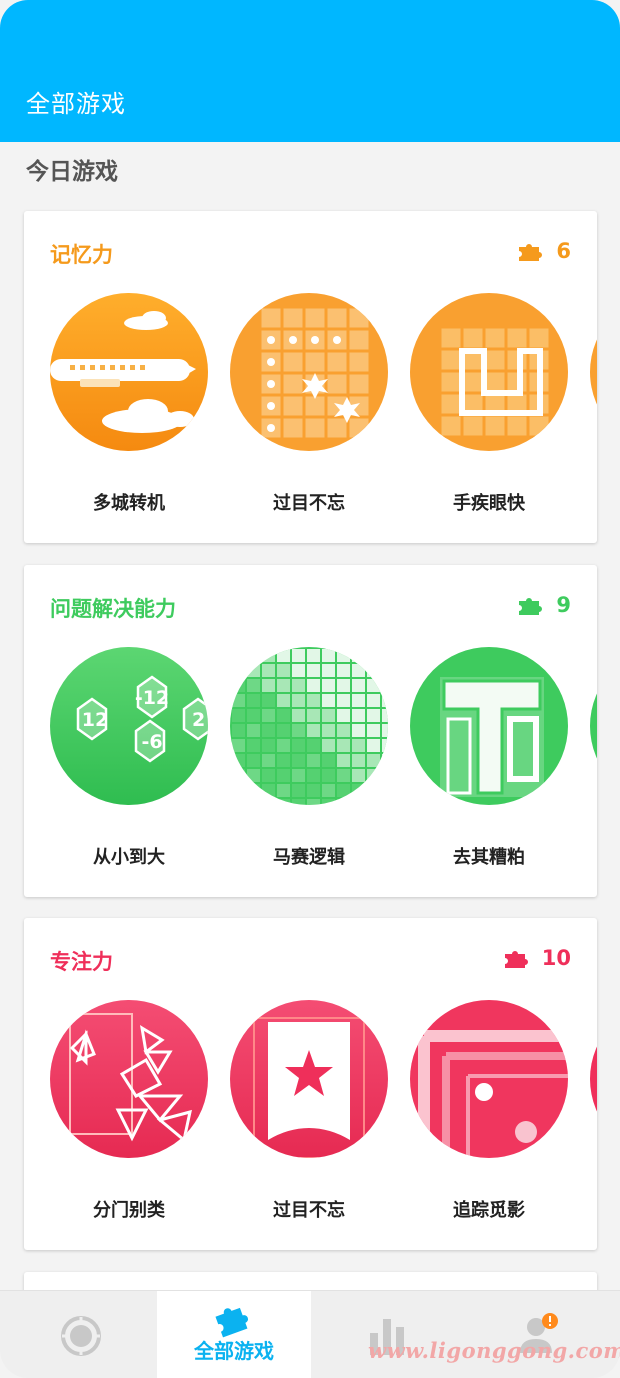 This screenshot has width=620, height=1378. Describe the element at coordinates (563, 251) in the screenshot. I see `category-count: 6` at that location.